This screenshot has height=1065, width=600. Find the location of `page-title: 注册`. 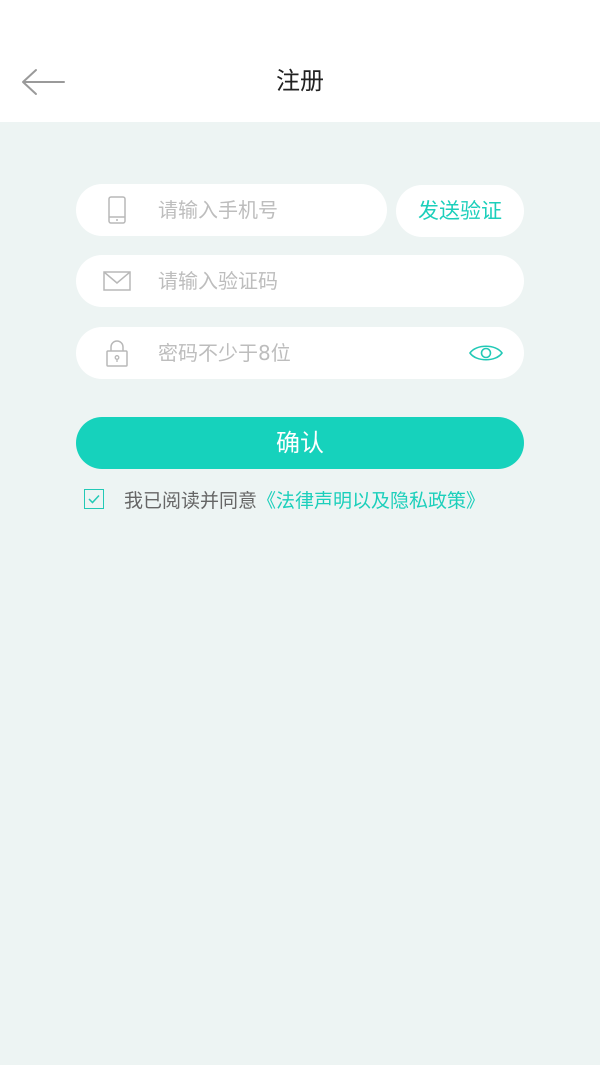

page-title: 注册 is located at coordinates (300, 81).